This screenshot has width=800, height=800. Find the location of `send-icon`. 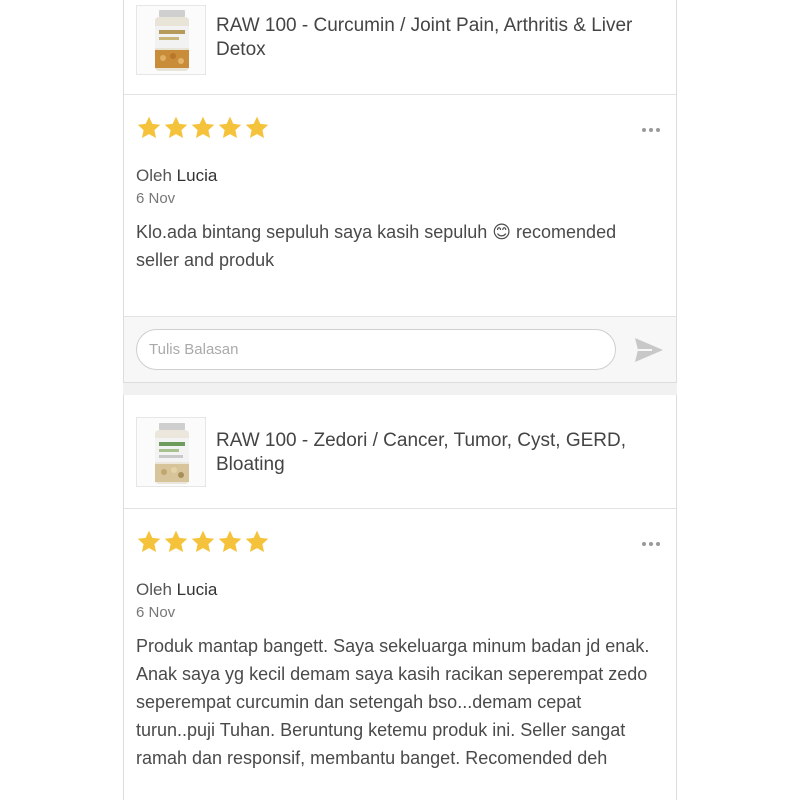

send-icon is located at coordinates (649, 350).